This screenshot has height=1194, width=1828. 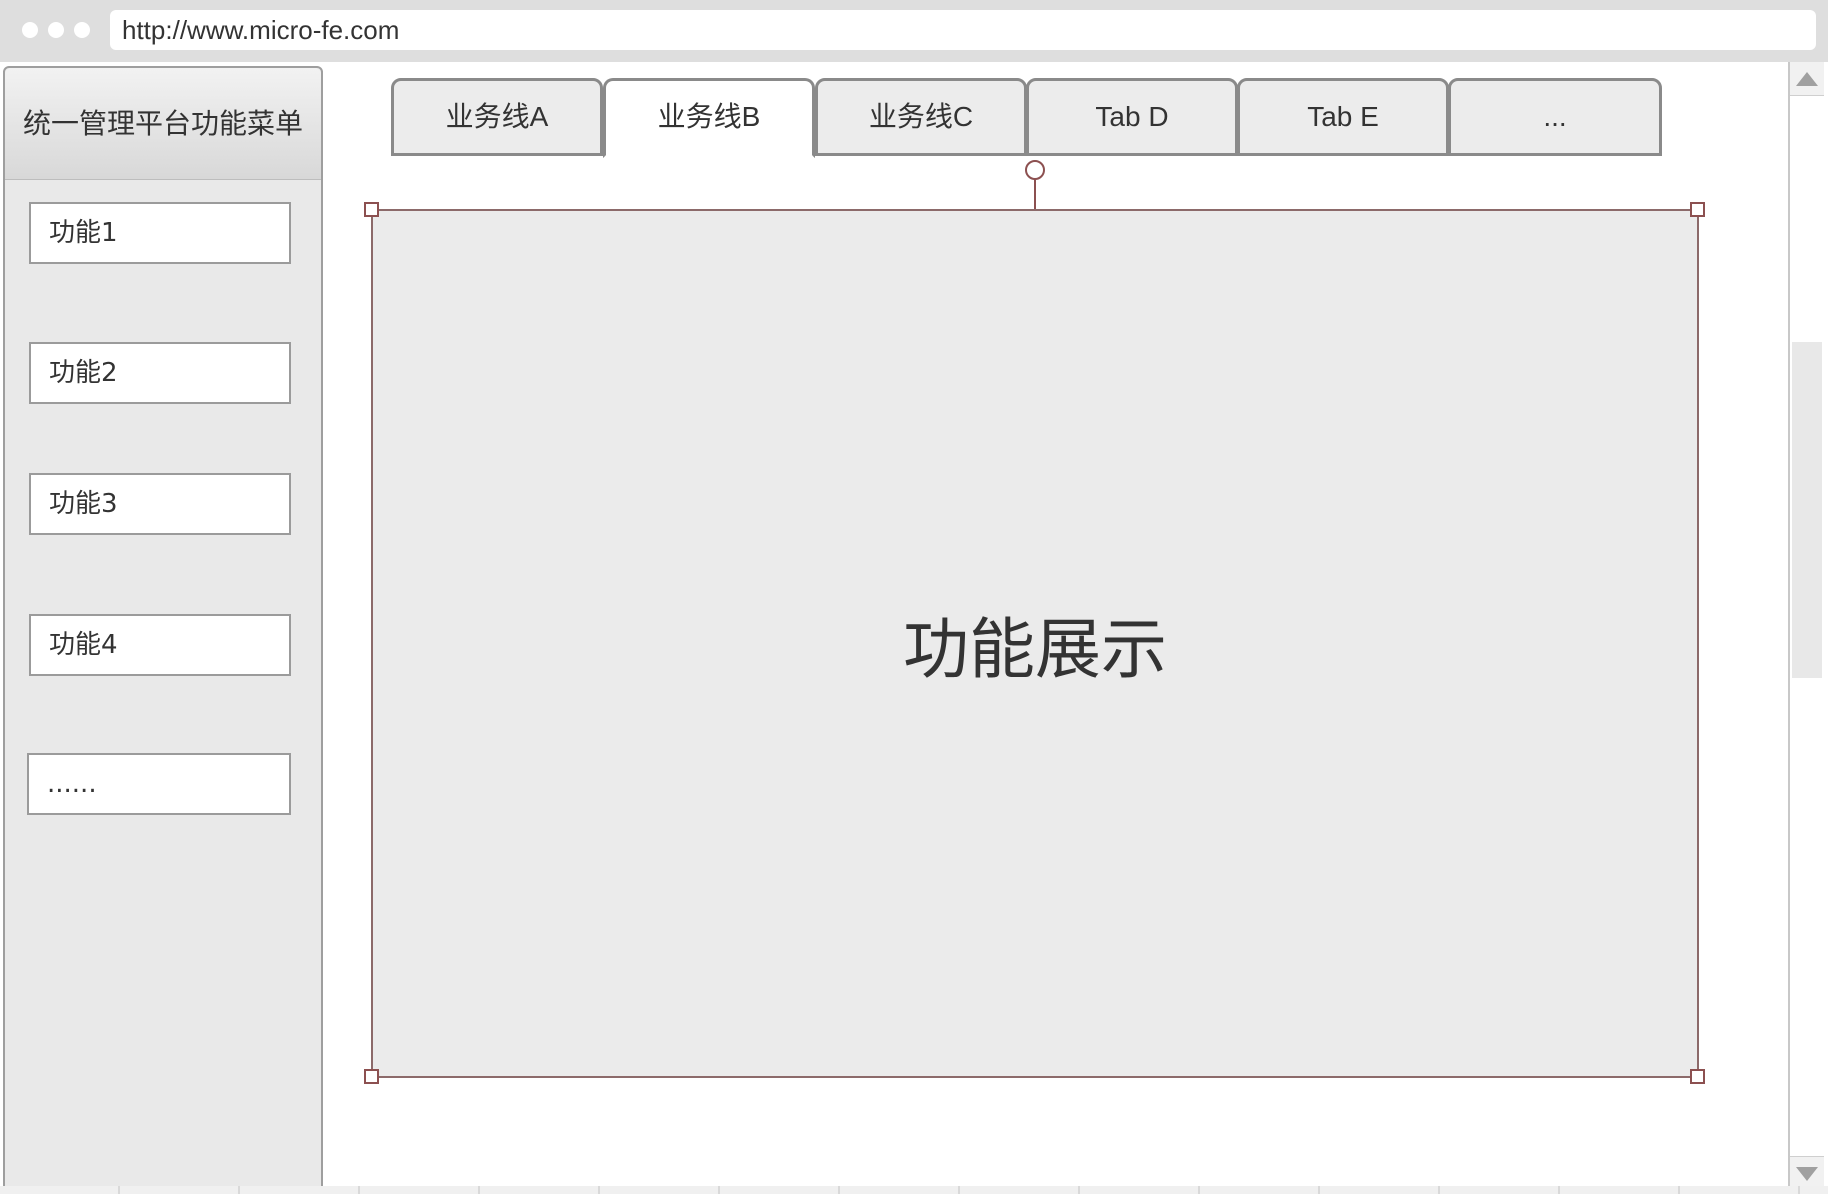 What do you see at coordinates (1035, 194) in the screenshot?
I see `rotate-handle-stem` at bounding box center [1035, 194].